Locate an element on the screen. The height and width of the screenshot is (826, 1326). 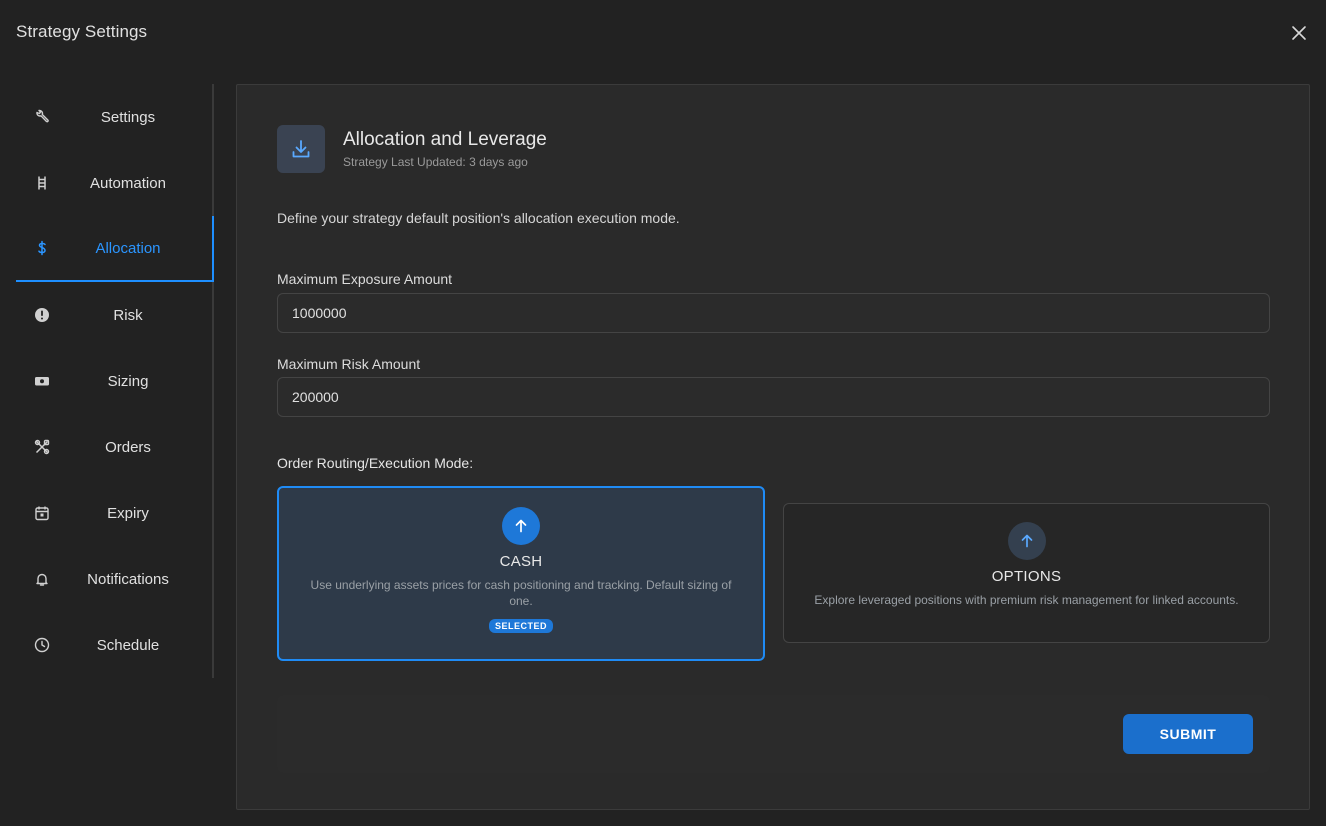
sidebar-item-label: Risk is located at coordinates (128, 315).